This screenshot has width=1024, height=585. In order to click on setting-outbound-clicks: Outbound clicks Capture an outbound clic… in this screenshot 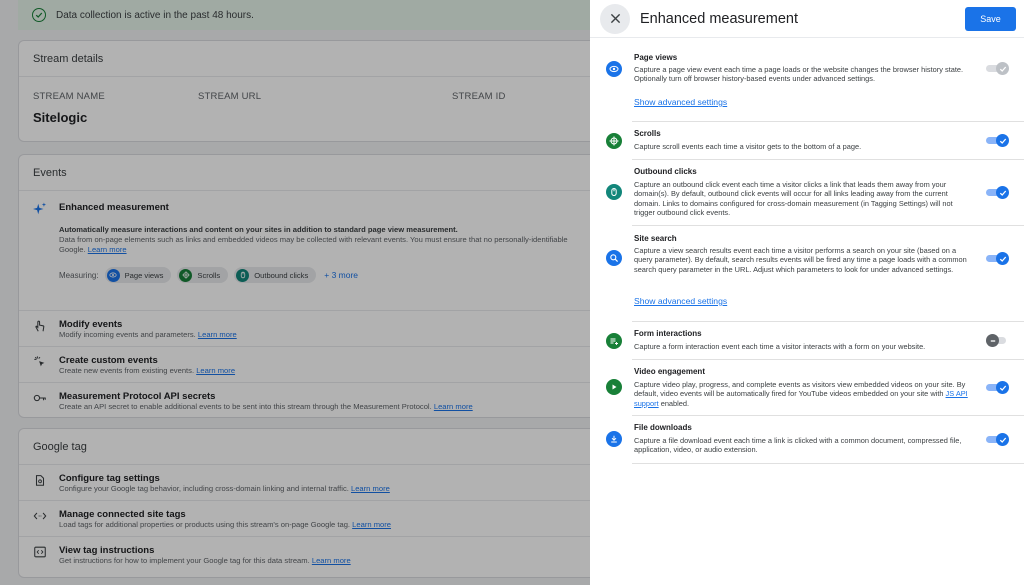, I will do `click(807, 193)`.